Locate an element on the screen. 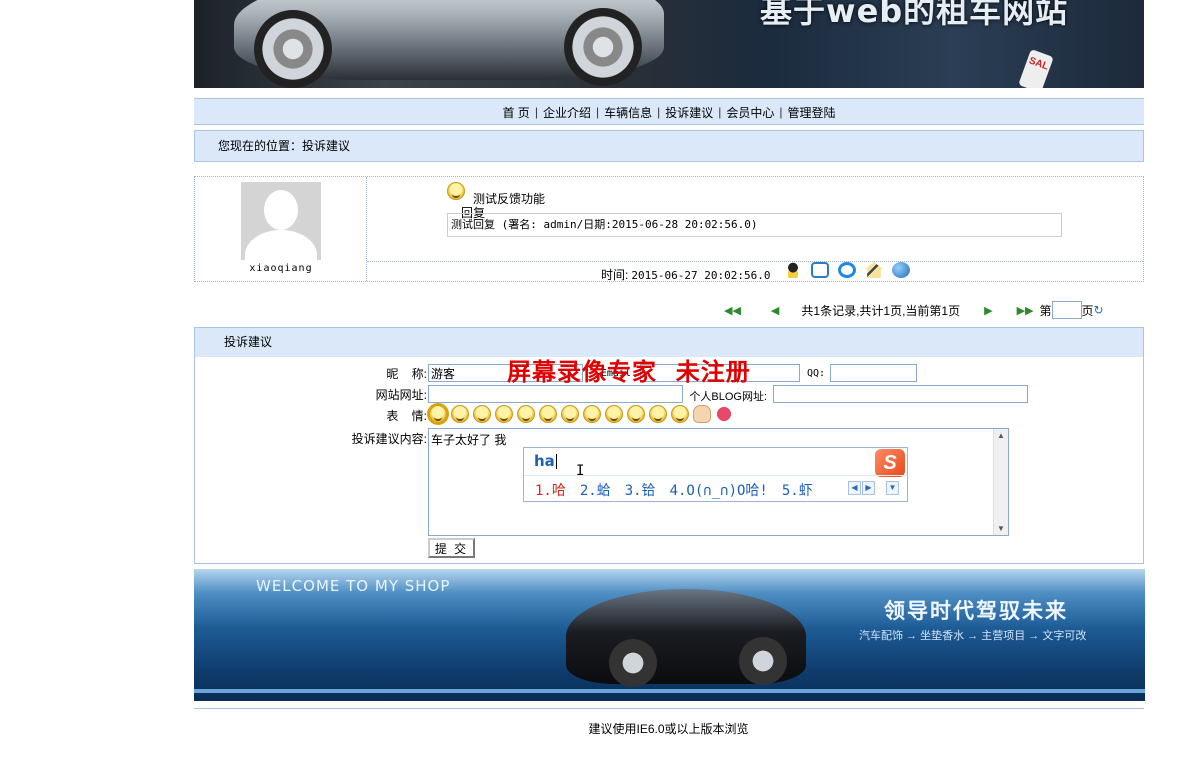 The height and width of the screenshot is (758, 1190). top-banner: 基于web的租车网站 SAL is located at coordinates (669, 44).